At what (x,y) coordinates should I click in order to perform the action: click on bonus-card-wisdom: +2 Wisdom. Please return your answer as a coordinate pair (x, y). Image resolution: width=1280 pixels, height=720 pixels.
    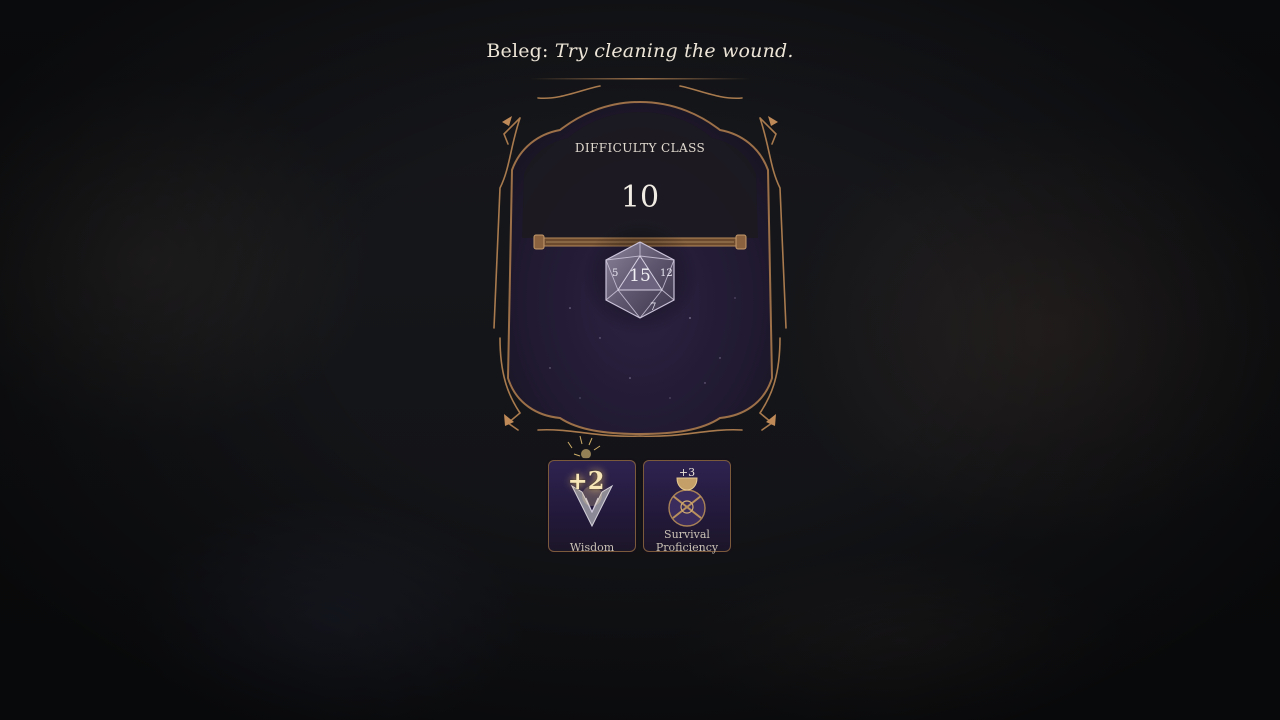
    Looking at the image, I should click on (592, 507).